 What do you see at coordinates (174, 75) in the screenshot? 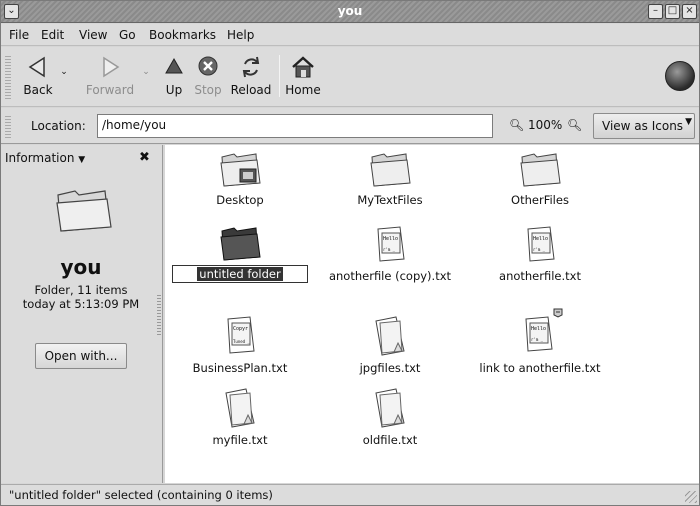
I see `up-button: Up` at bounding box center [174, 75].